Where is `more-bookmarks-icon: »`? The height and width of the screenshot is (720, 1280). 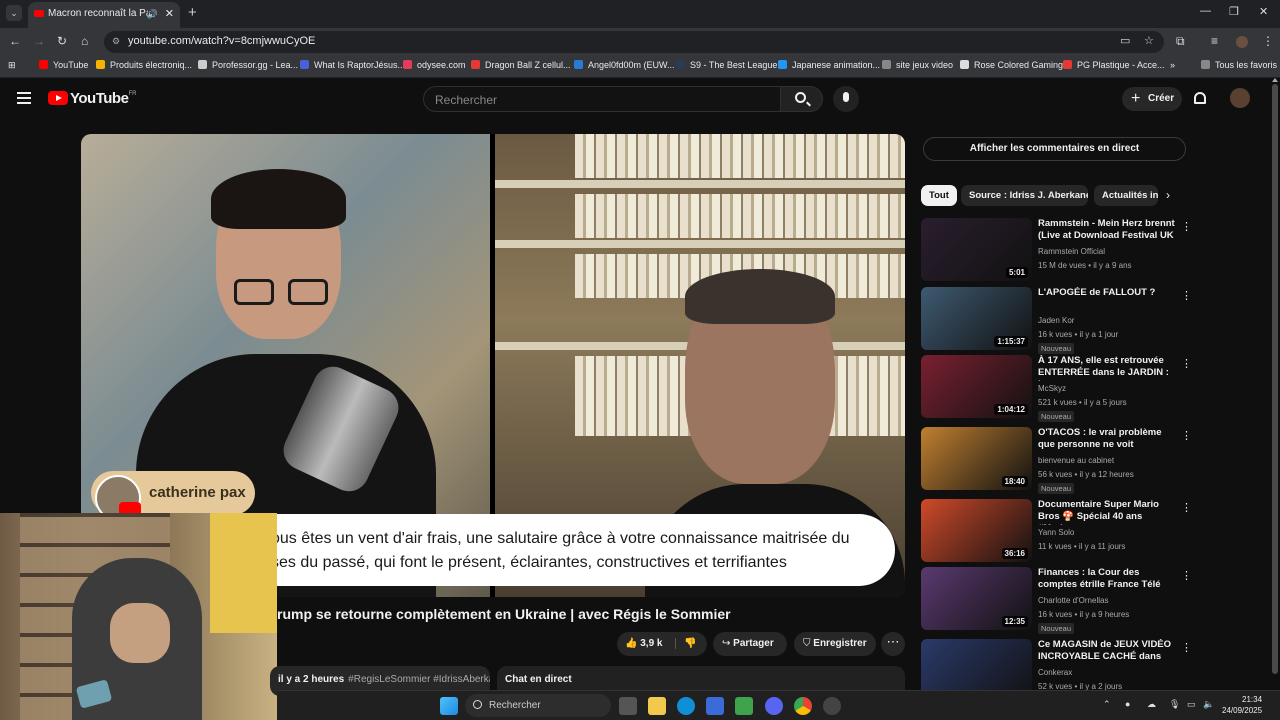
more-bookmarks-icon: » is located at coordinates (1172, 65).